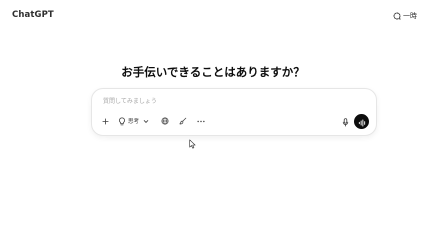  I want to click on create-image-button, so click(183, 121).